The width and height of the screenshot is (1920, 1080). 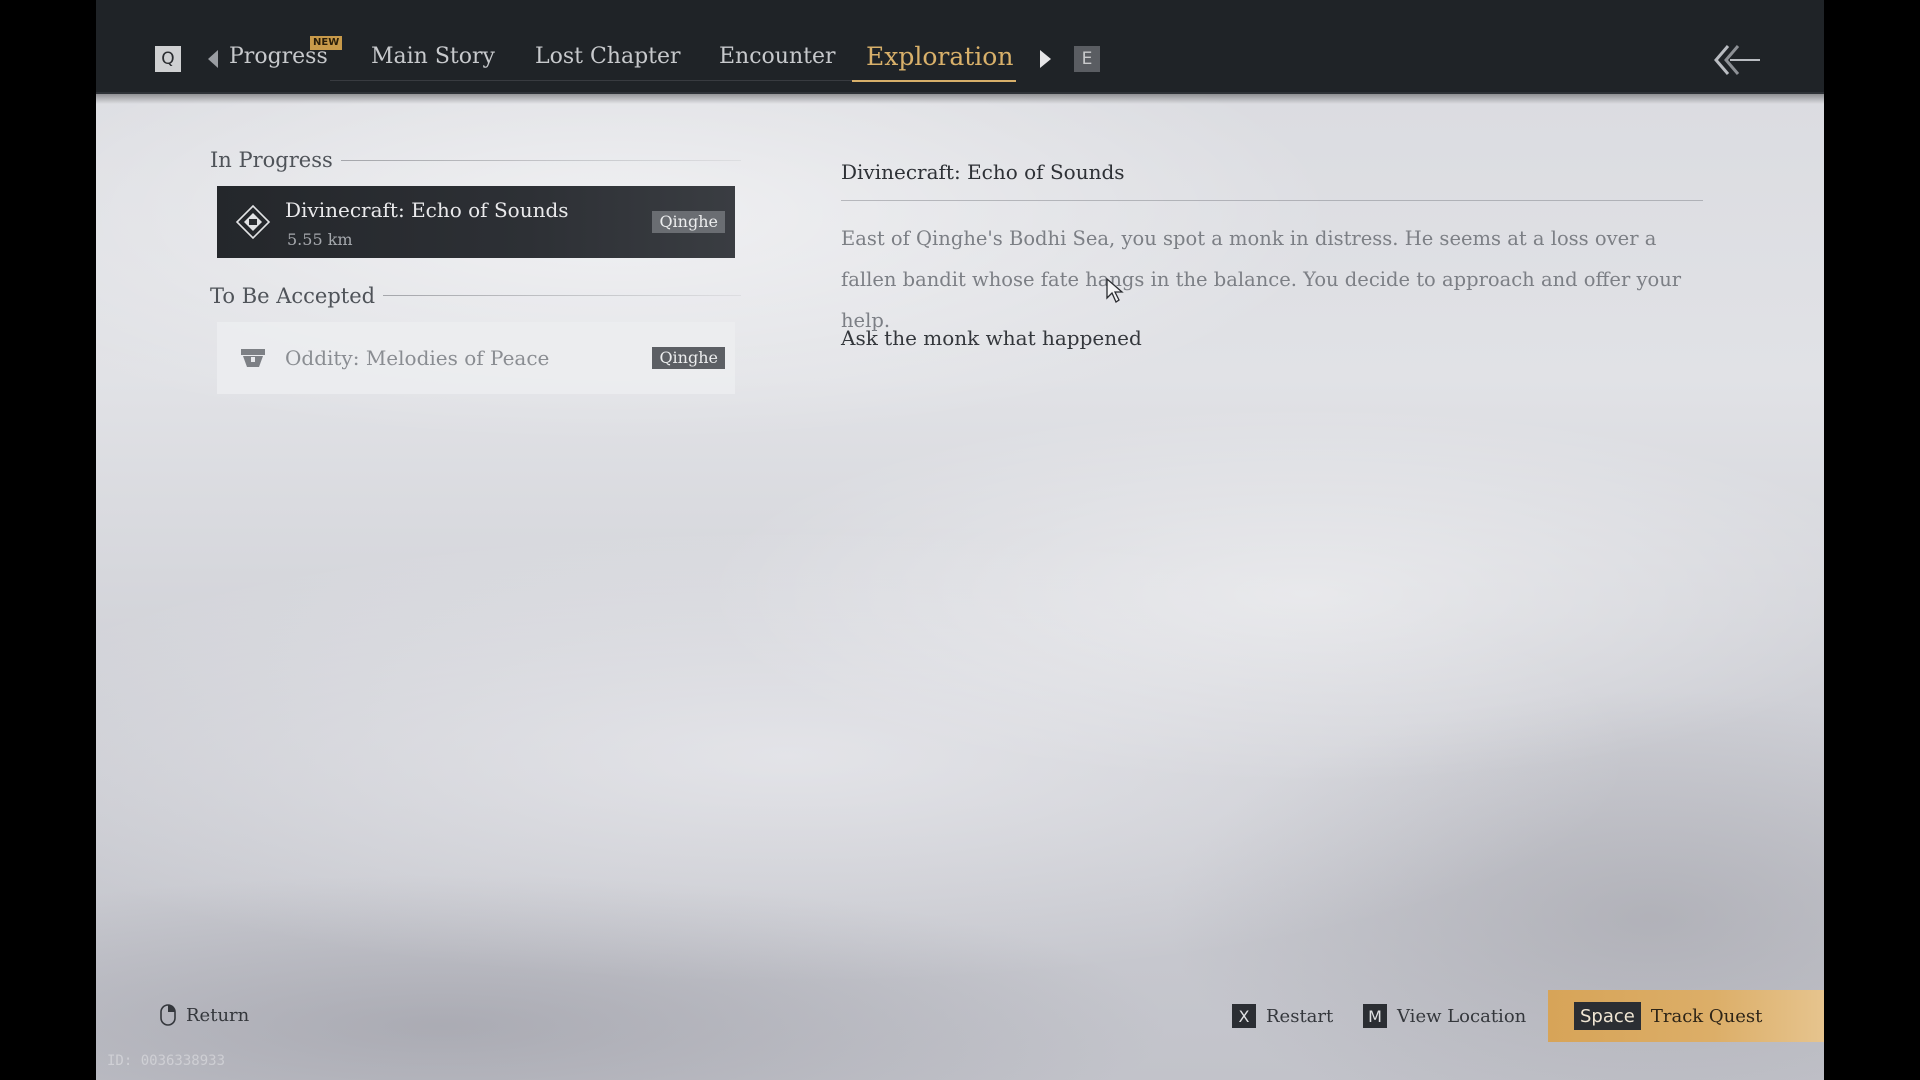 I want to click on oddity-chest-icon, so click(x=253, y=358).